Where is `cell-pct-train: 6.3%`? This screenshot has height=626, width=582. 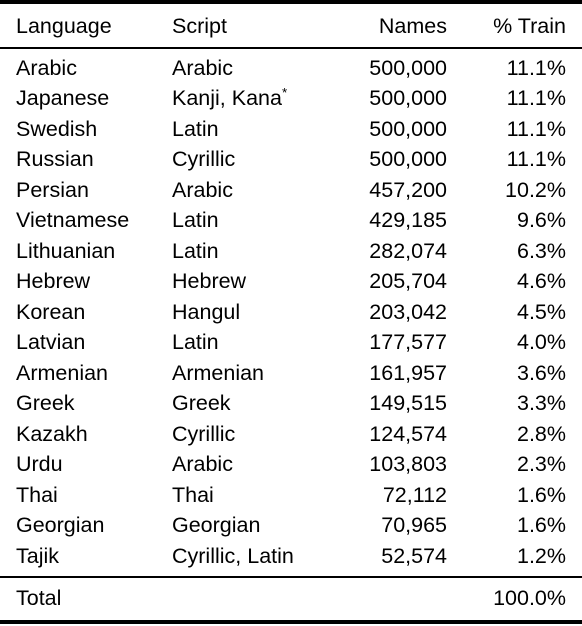
cell-pct-train: 6.3% is located at coordinates (541, 250).